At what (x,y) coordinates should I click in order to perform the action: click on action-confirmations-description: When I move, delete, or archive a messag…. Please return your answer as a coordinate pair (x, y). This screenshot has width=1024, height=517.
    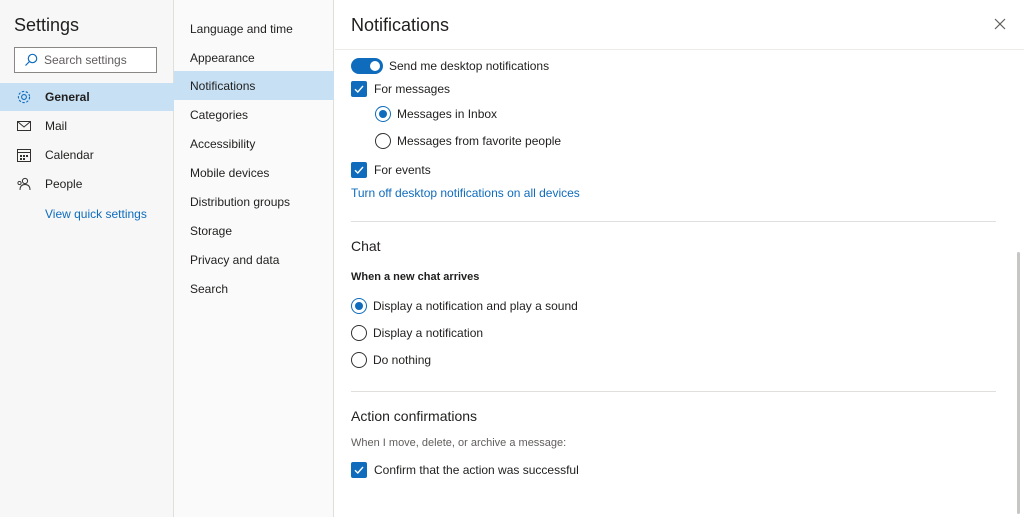
    Looking at the image, I should click on (459, 443).